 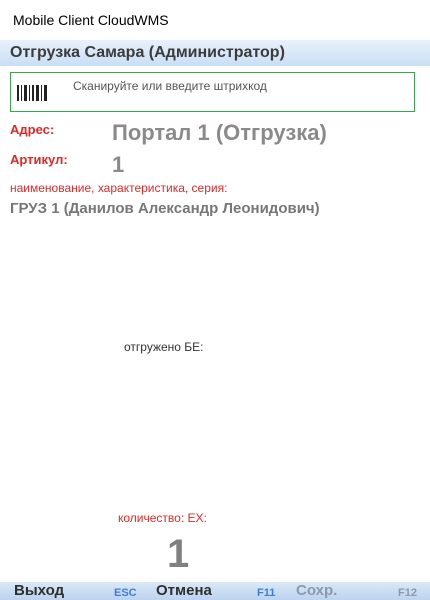 What do you see at coordinates (119, 188) in the screenshot?
I see `description-label: наименование, характеристика, серия:` at bounding box center [119, 188].